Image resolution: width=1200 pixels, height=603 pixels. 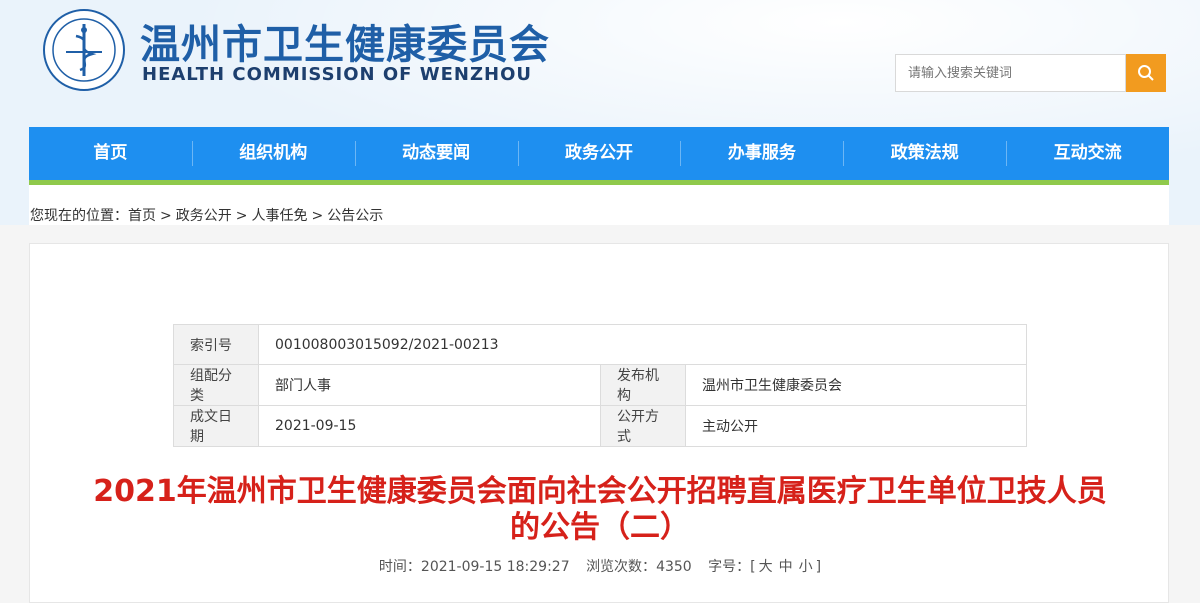 I want to click on nav-interaction: 互动交流, so click(x=1087, y=153).